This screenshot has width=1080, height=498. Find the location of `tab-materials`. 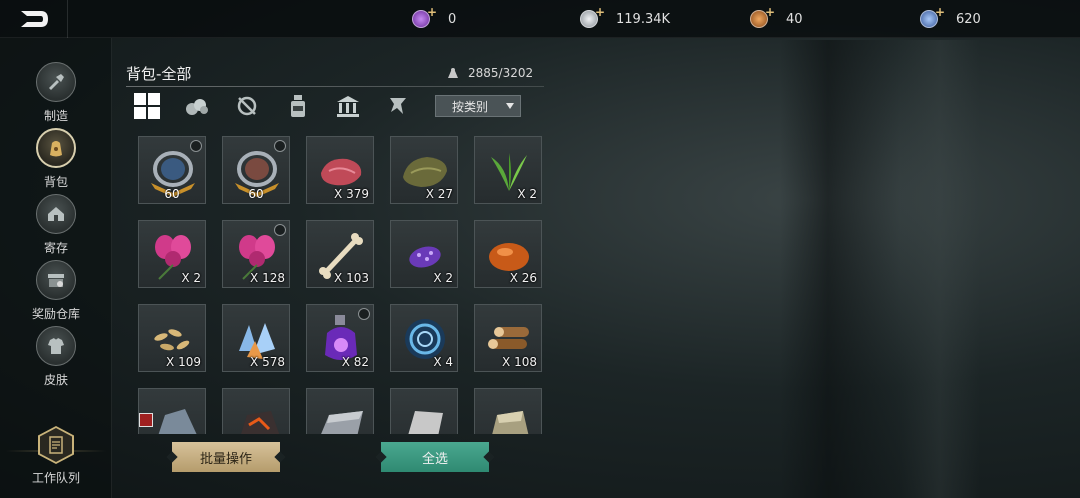

tab-materials is located at coordinates (197, 106).